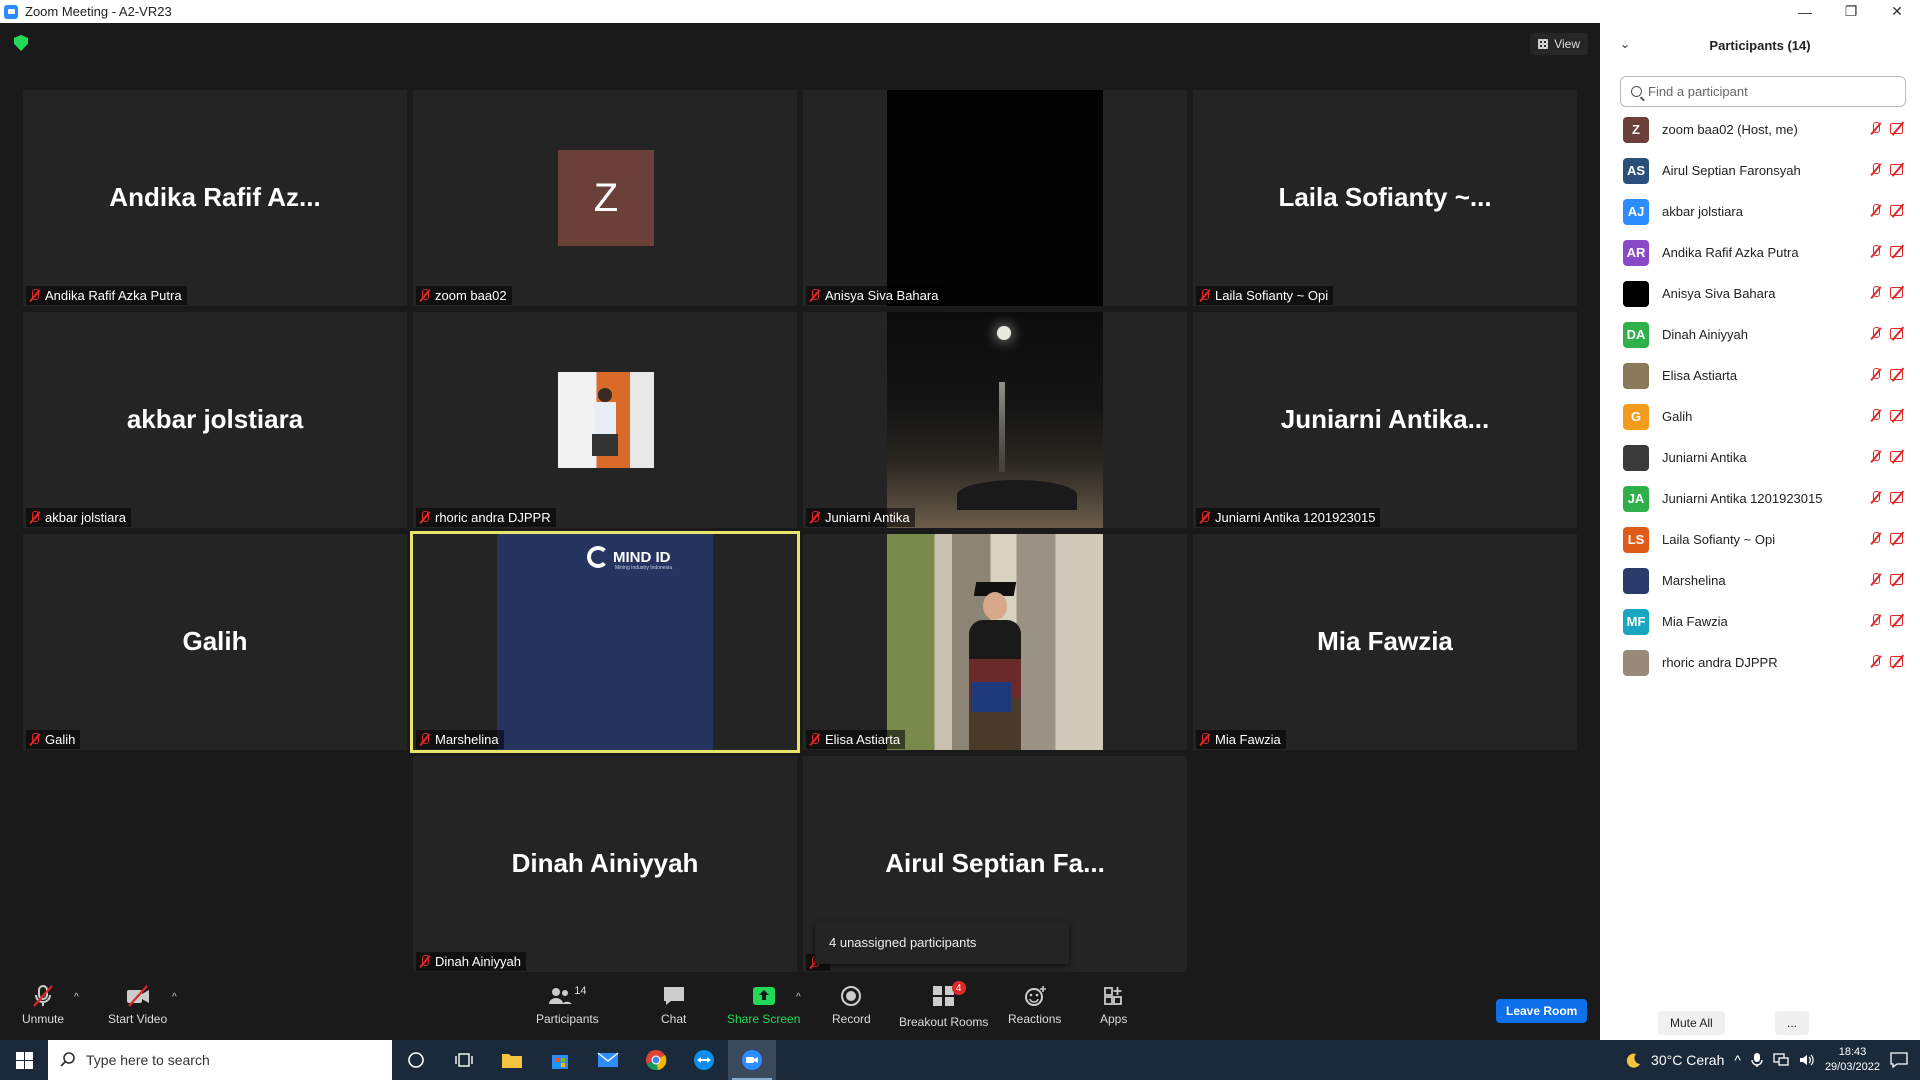  Describe the element at coordinates (137, 1005) in the screenshot. I see `start-video-button: Start Video` at that location.